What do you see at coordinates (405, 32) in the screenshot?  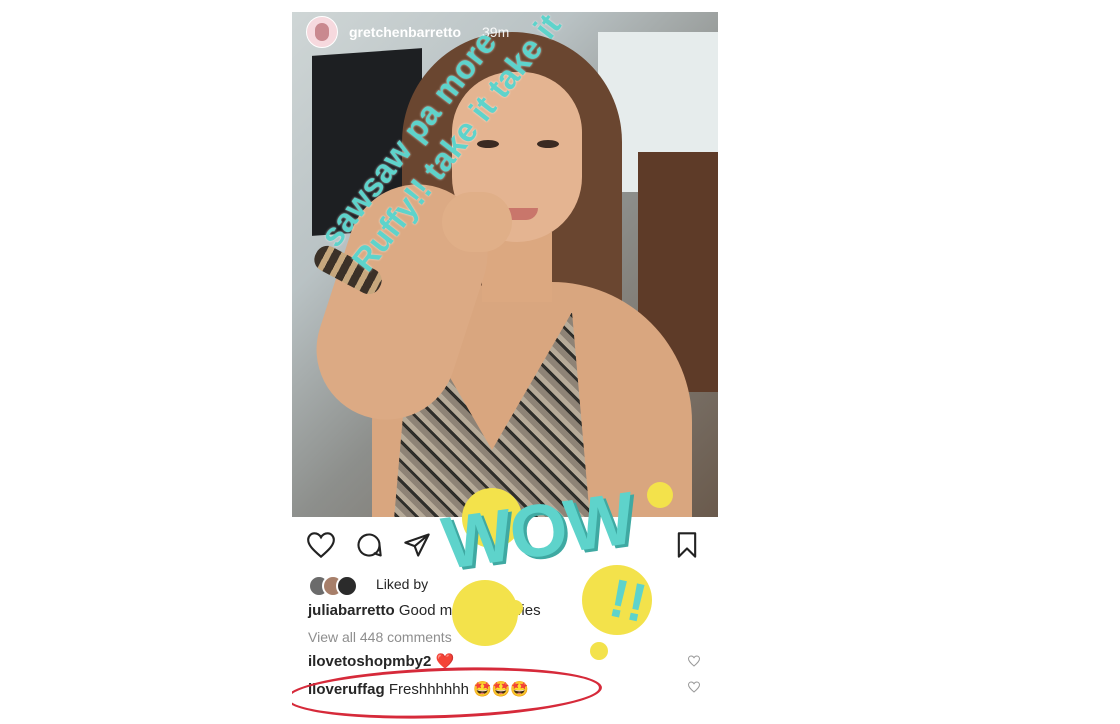 I see `story-username: gretchenbarretto` at bounding box center [405, 32].